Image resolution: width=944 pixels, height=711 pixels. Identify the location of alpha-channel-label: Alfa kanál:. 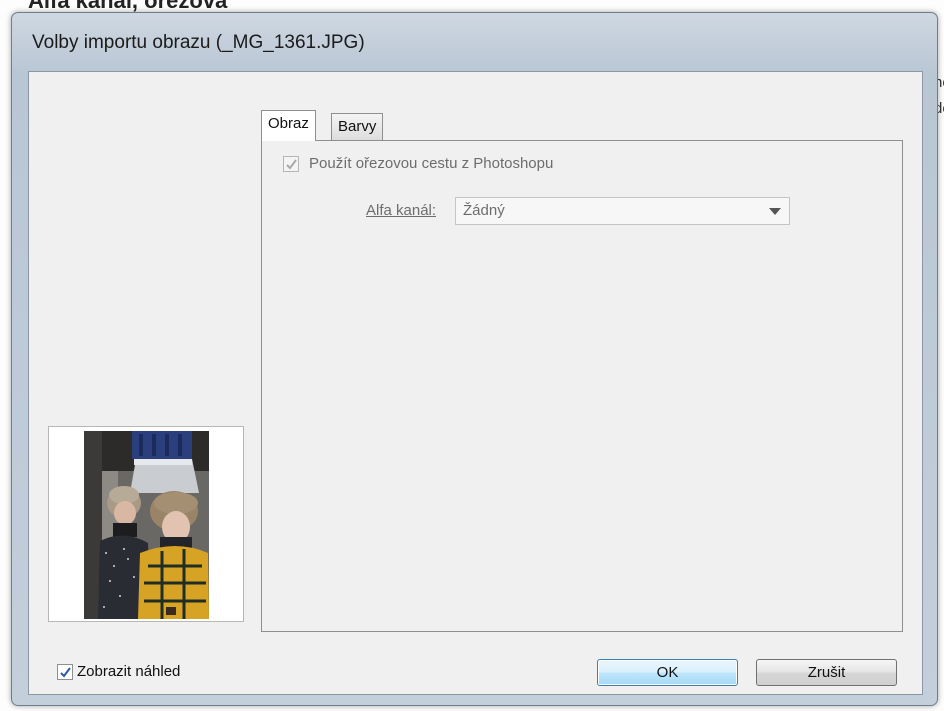
(401, 210).